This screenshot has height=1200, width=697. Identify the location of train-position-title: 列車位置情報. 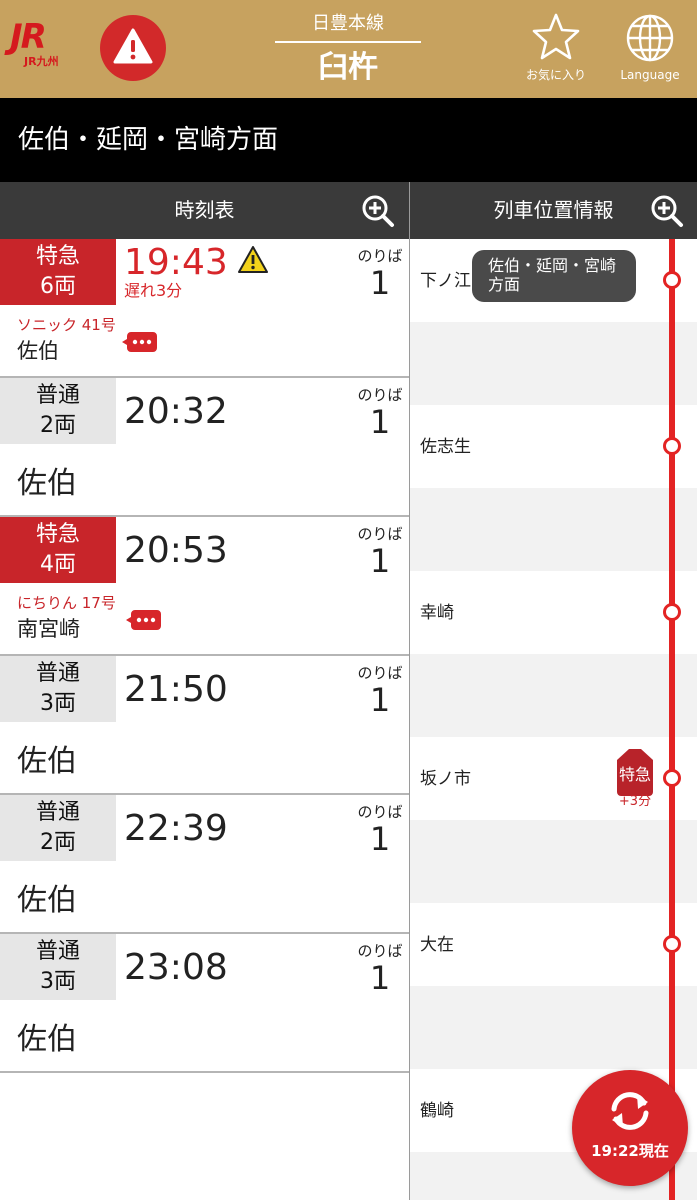
(553, 210).